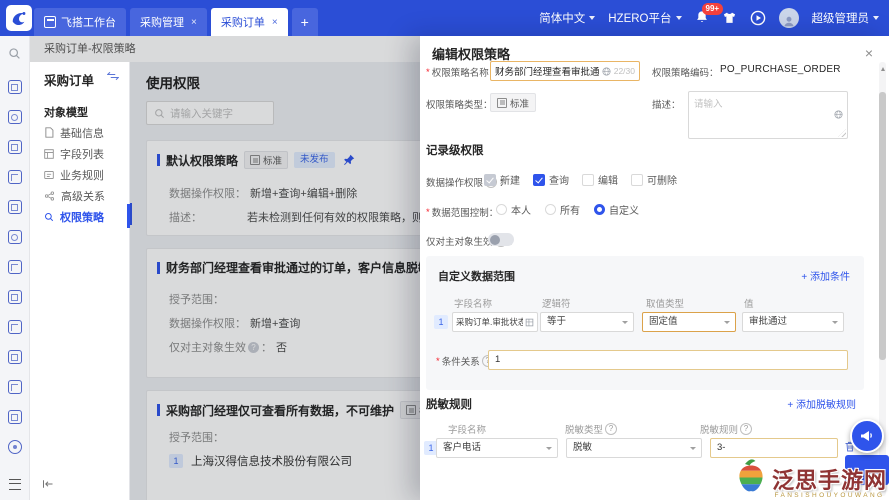 Image resolution: width=889 pixels, height=500 pixels. Describe the element at coordinates (79, 216) in the screenshot. I see `sidebar-item-permission-policy: 权限策略` at that location.